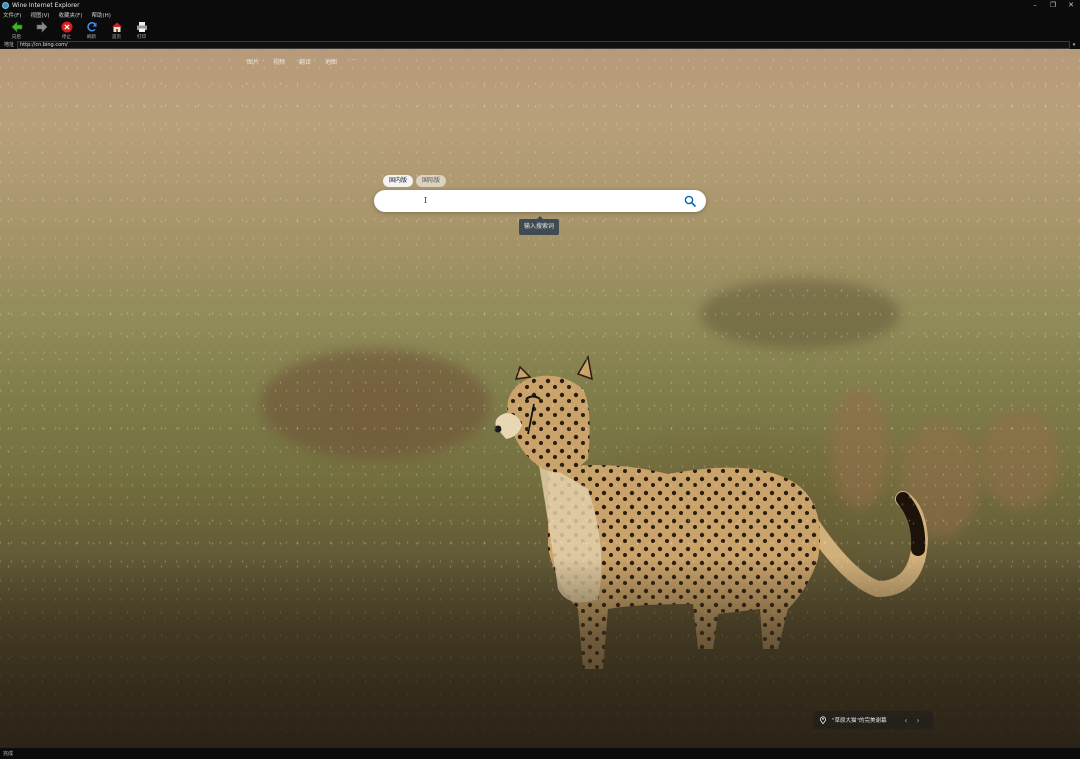 The image size is (1080, 759). I want to click on home-button: 首页, so click(116, 30).